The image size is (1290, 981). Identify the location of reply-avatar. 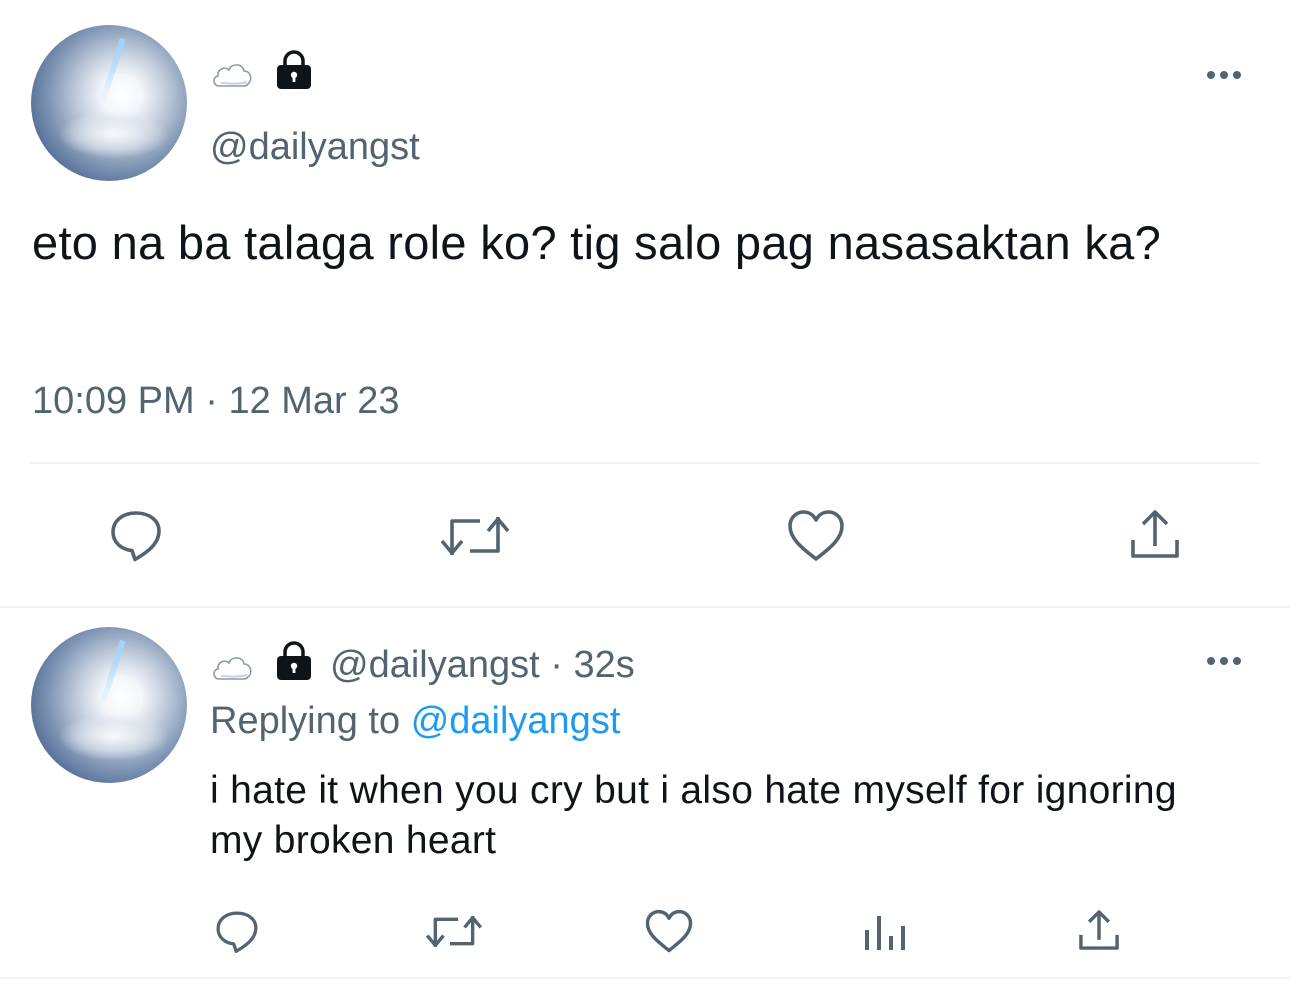
(109, 705).